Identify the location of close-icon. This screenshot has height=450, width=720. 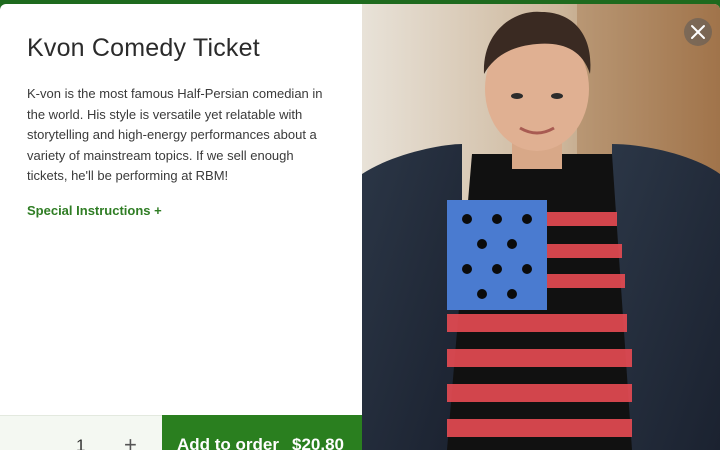
(698, 32).